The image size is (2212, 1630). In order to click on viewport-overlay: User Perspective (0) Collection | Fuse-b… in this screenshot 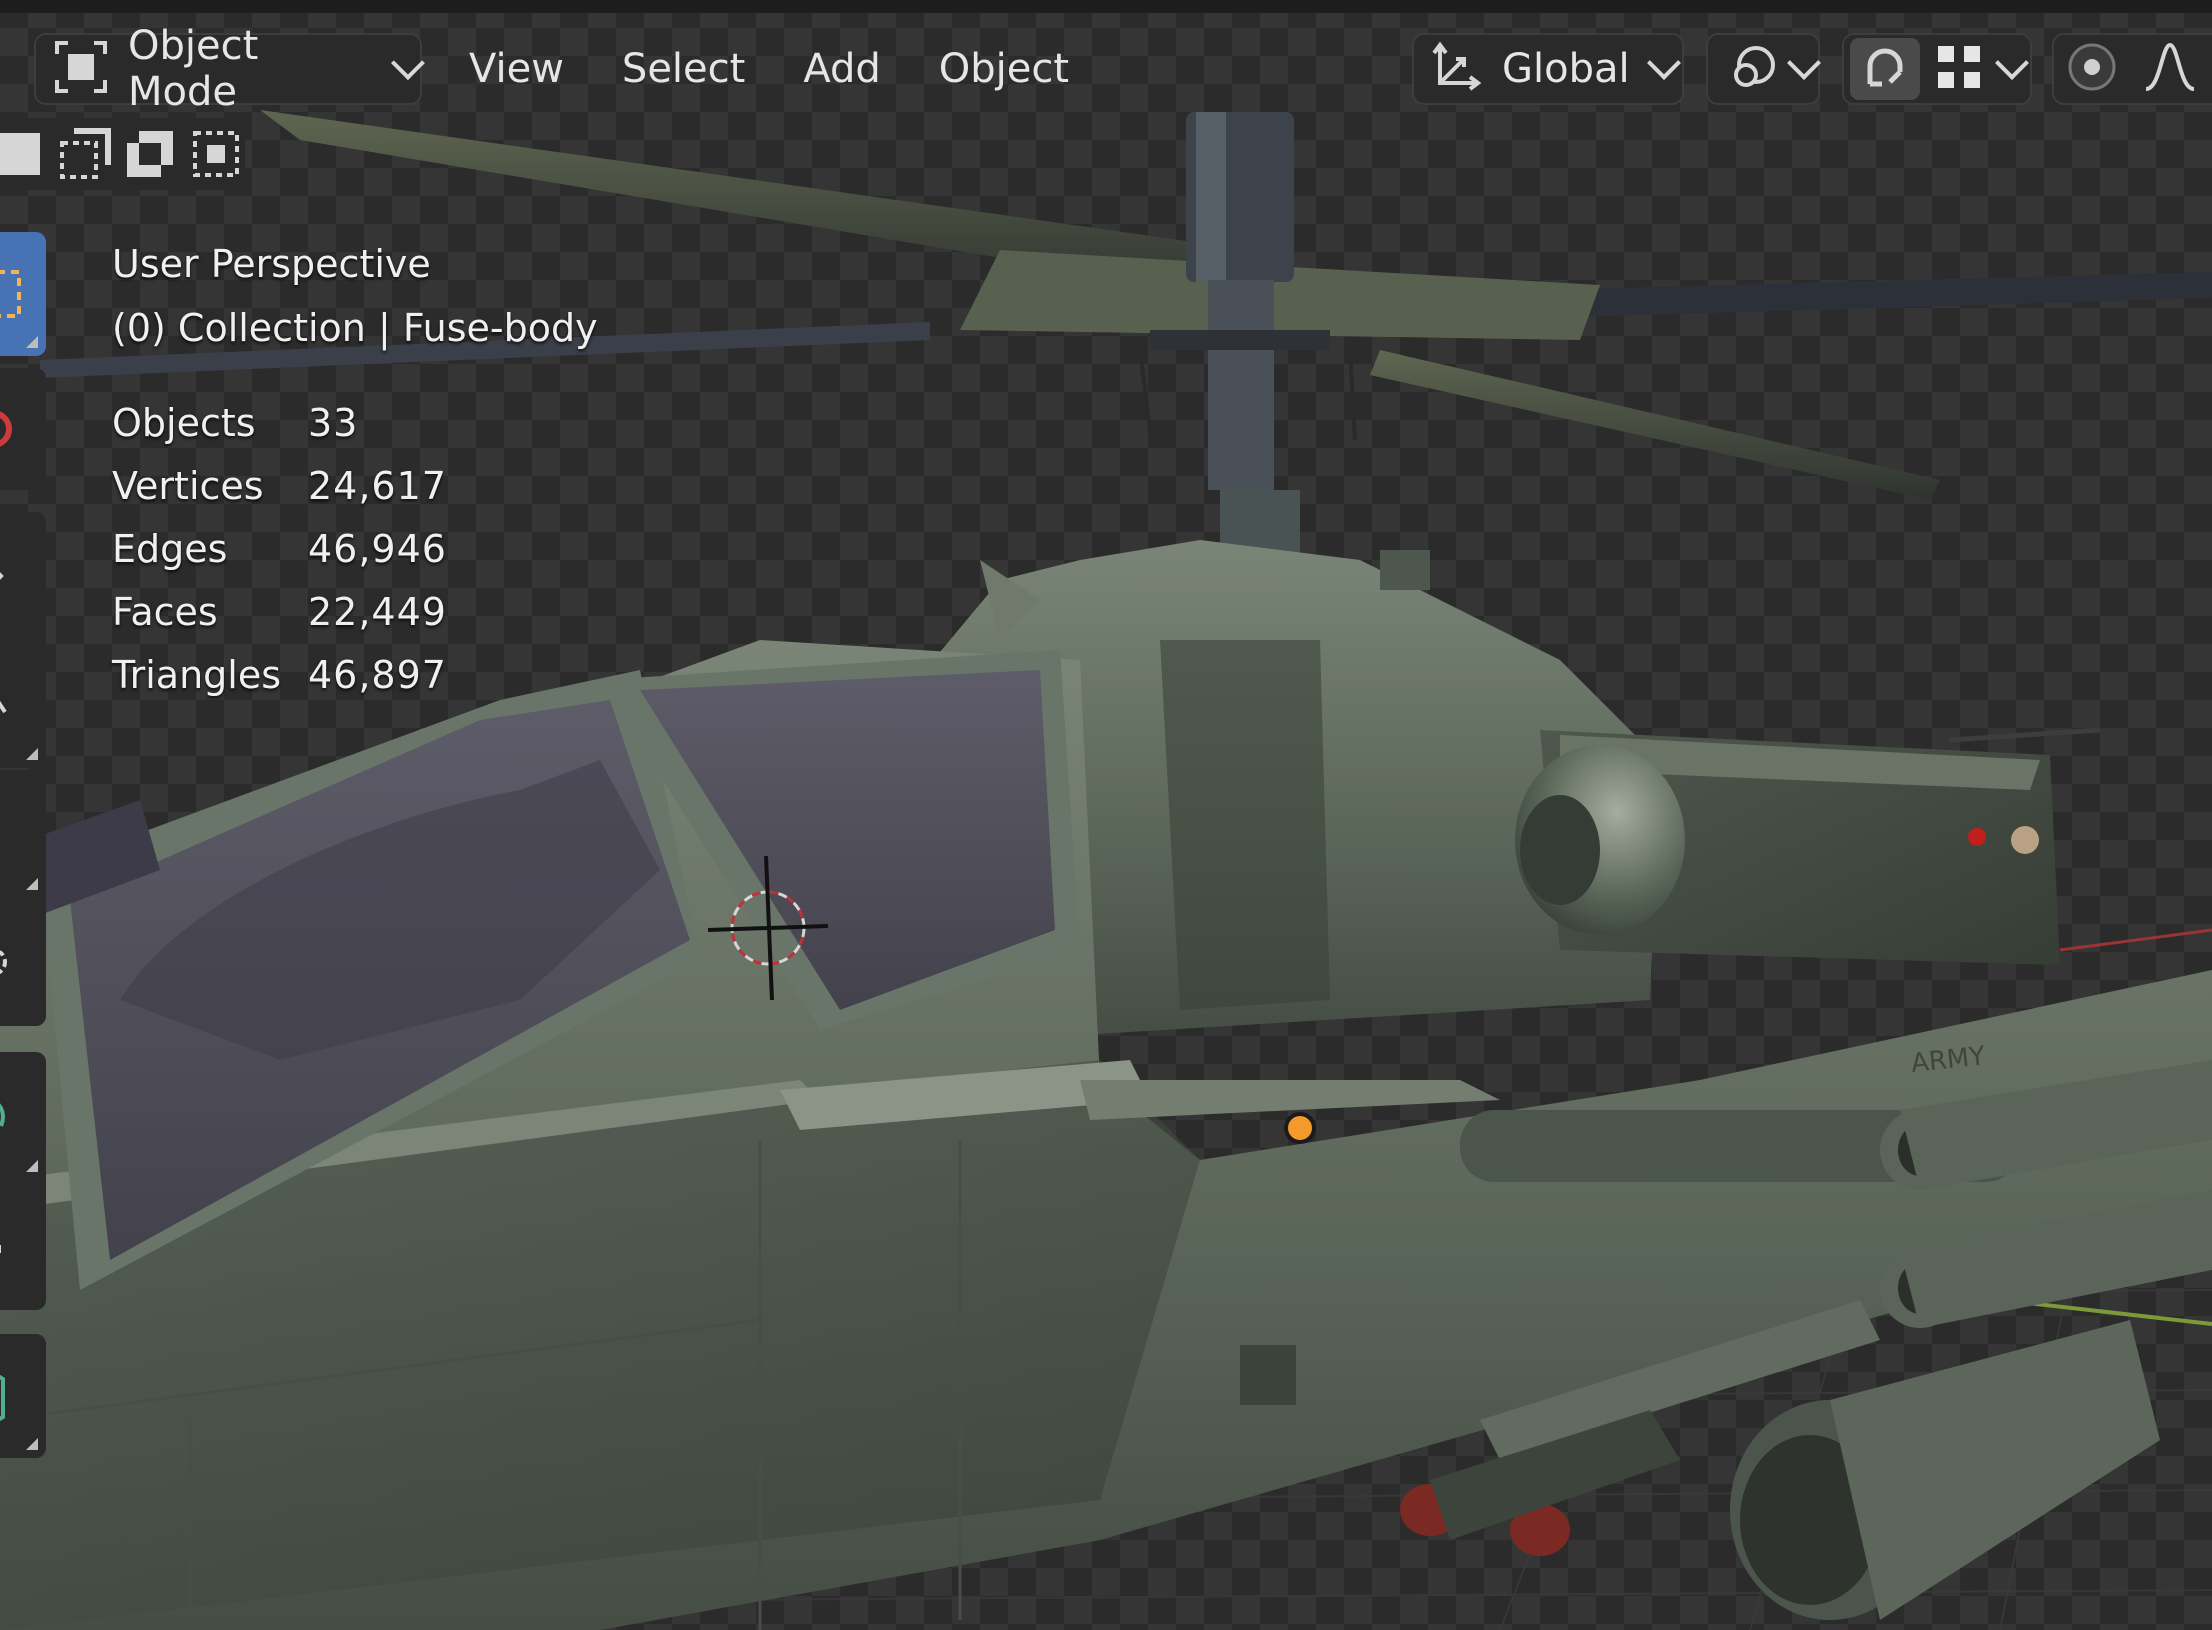, I will do `click(355, 296)`.